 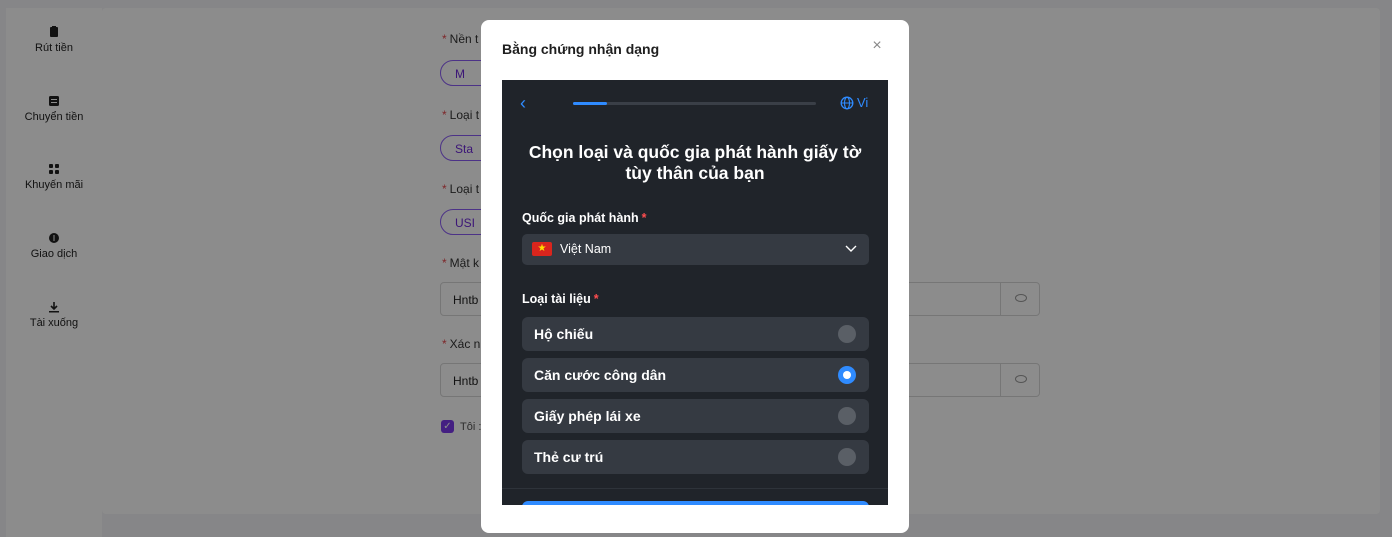 What do you see at coordinates (851, 248) in the screenshot?
I see `chevron-down-icon` at bounding box center [851, 248].